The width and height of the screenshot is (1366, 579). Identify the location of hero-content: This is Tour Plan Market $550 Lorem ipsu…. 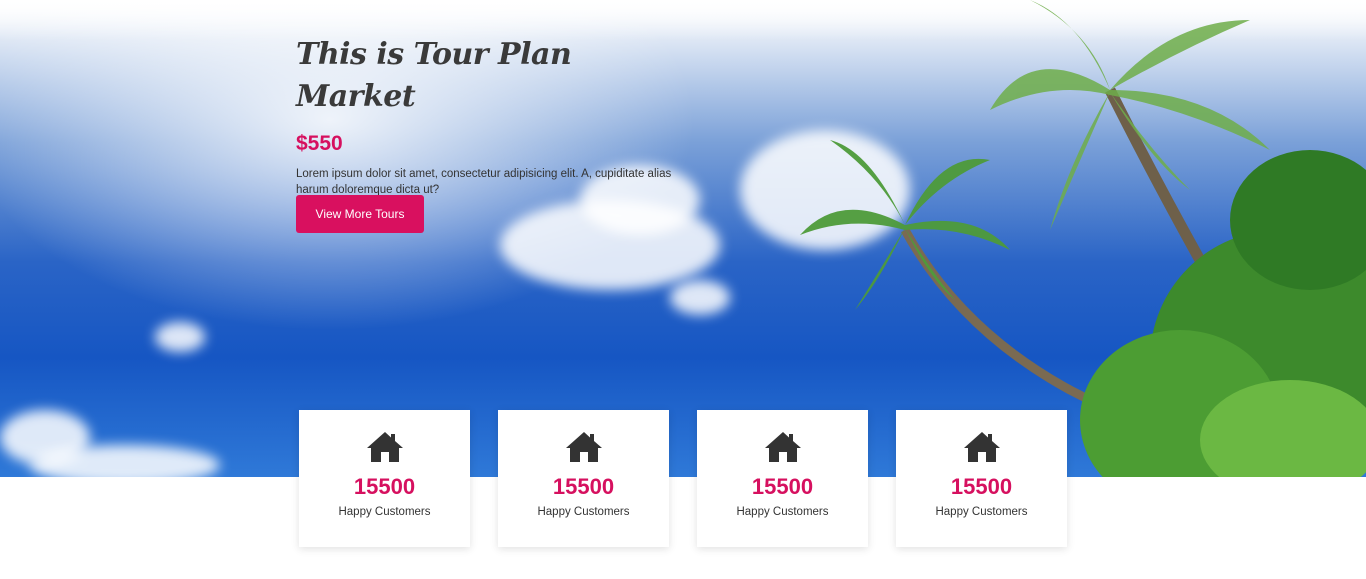
(486, 133).